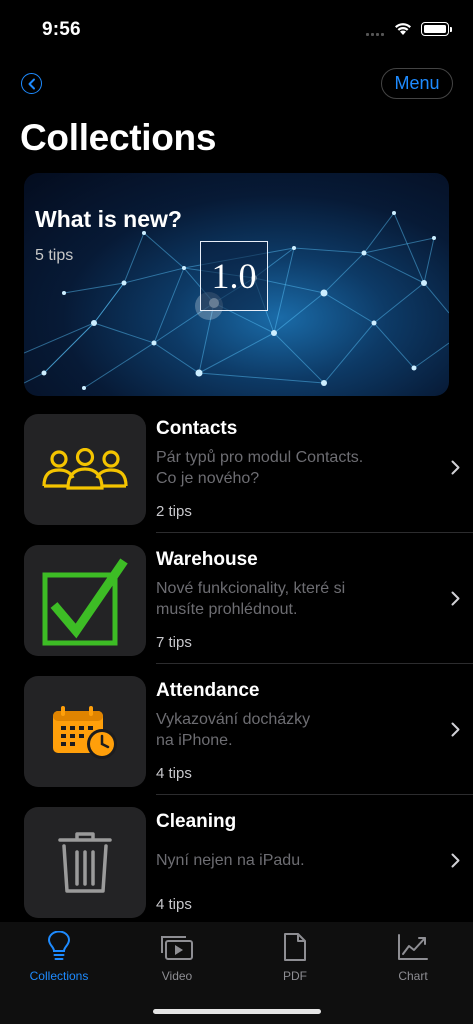  I want to click on status-time: 9:56, so click(61, 29).